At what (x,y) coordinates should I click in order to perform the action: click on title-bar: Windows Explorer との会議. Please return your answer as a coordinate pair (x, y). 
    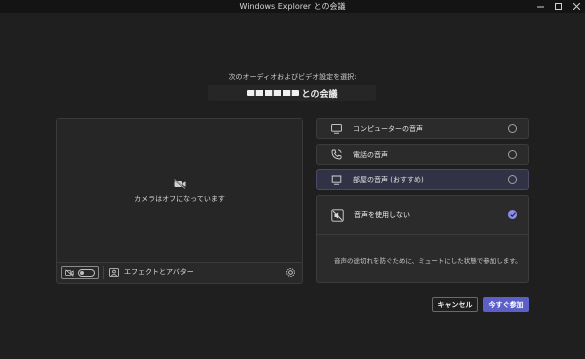
    Looking at the image, I should click on (292, 6).